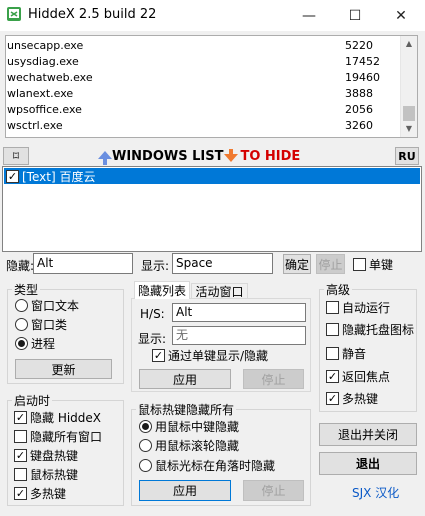  Describe the element at coordinates (359, 264) in the screenshot. I see `single-key-checkbox` at that location.